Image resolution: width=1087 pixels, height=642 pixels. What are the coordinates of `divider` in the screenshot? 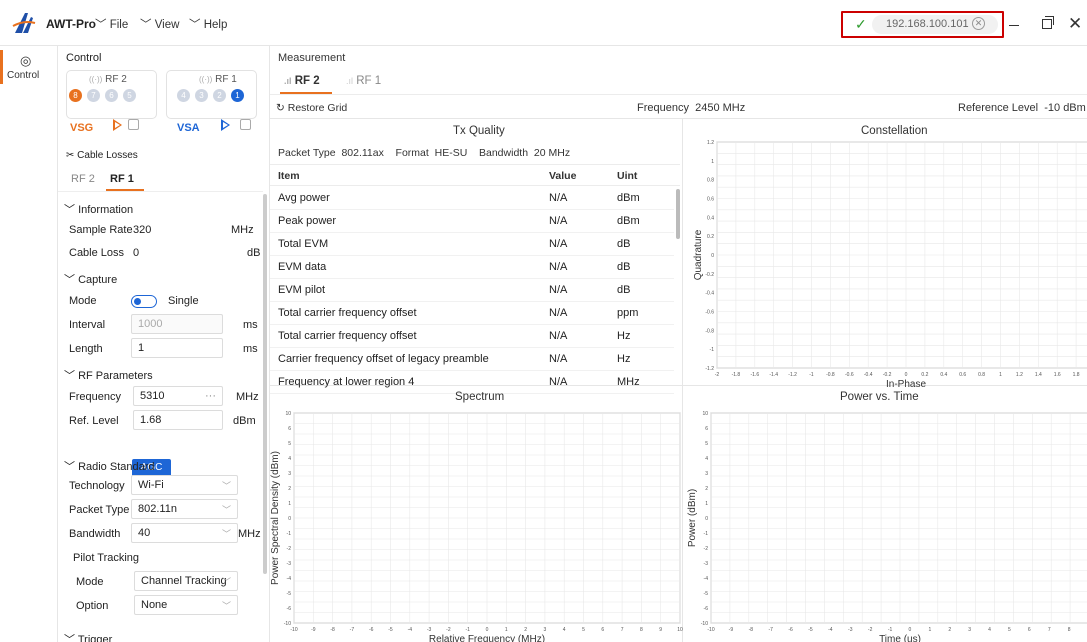 It's located at (160, 191).